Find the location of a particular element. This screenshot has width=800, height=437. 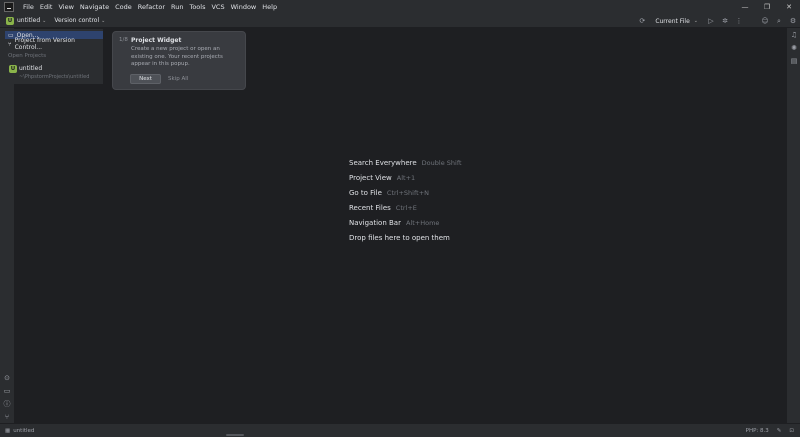

run-config-selector: Current File ⌄ is located at coordinates (676, 21).